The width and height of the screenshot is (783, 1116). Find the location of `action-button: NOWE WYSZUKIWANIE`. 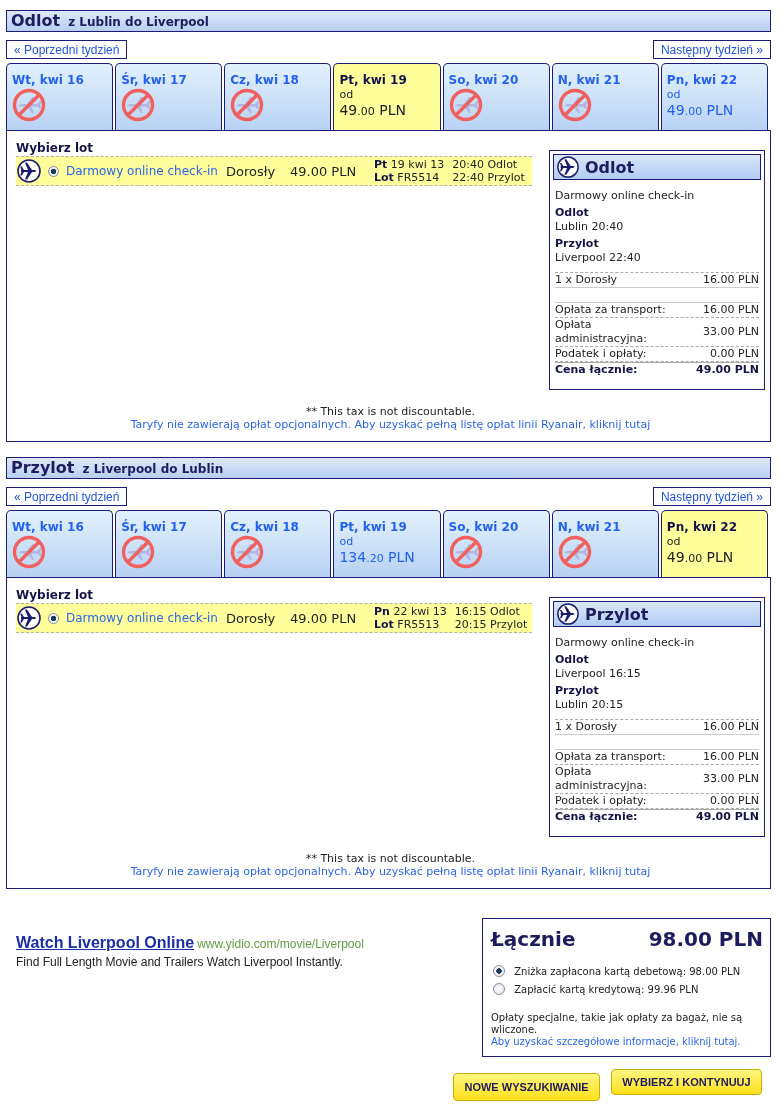

action-button: NOWE WYSZUKIWANIE is located at coordinates (526, 1087).